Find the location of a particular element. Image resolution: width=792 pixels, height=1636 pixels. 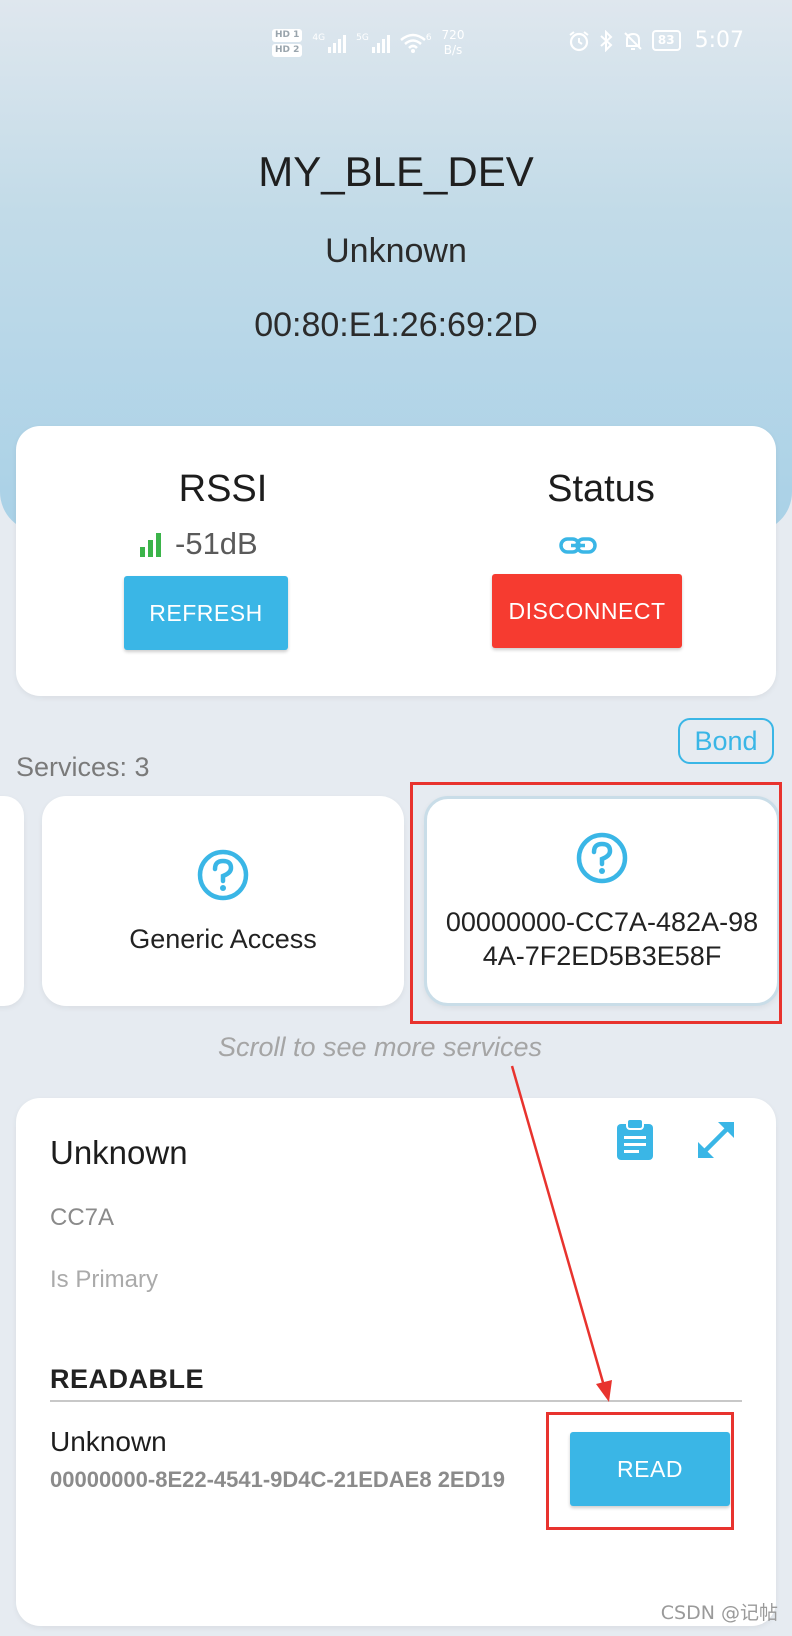

readable-section-title: READABLE is located at coordinates (127, 1379).